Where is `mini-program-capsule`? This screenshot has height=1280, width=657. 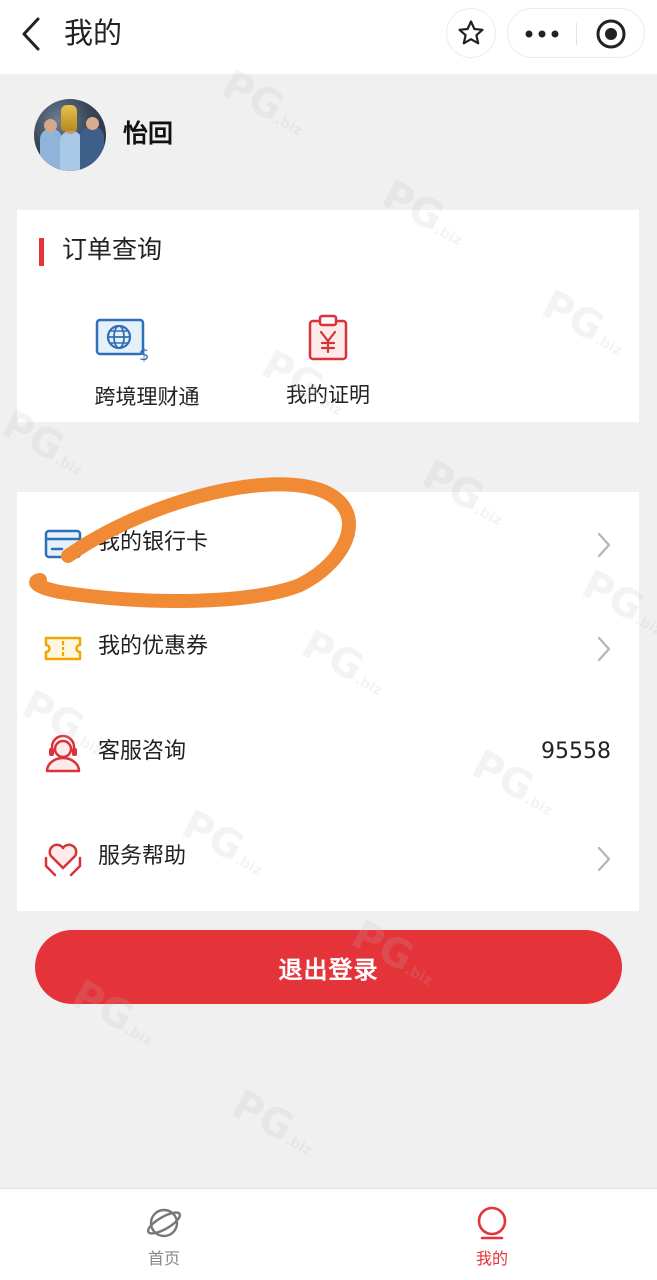
mini-program-capsule is located at coordinates (576, 33).